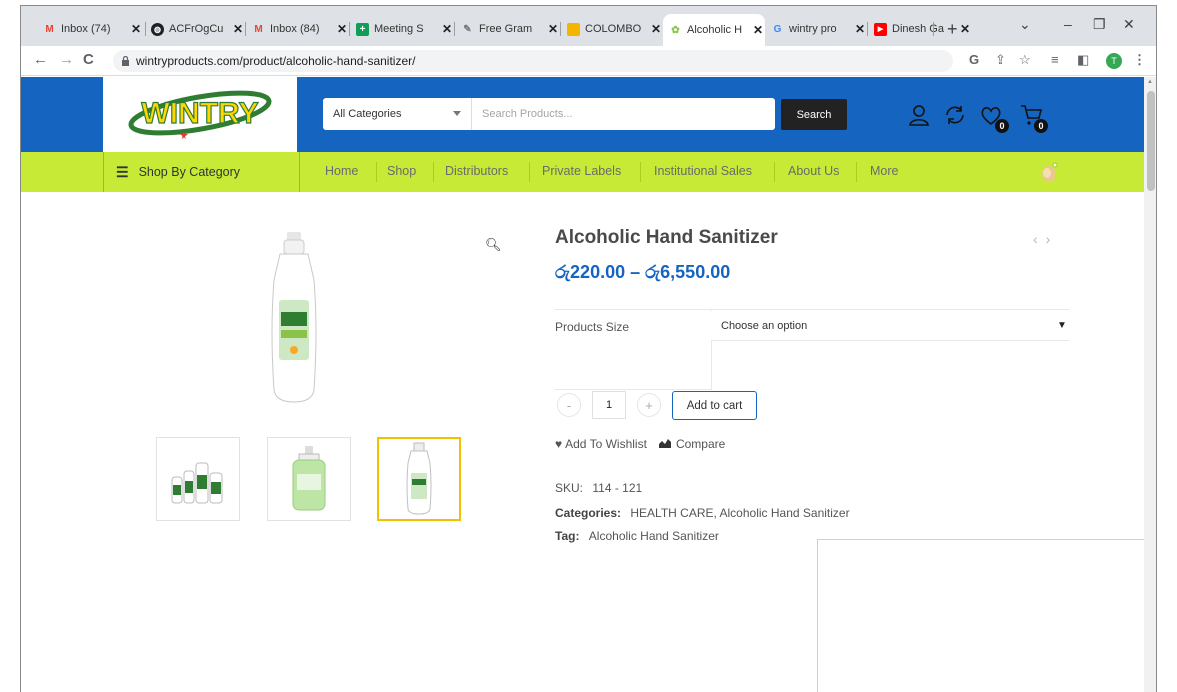 This screenshot has height=692, width=1177. Describe the element at coordinates (777, 29) in the screenshot. I see `google-icon: G` at that location.